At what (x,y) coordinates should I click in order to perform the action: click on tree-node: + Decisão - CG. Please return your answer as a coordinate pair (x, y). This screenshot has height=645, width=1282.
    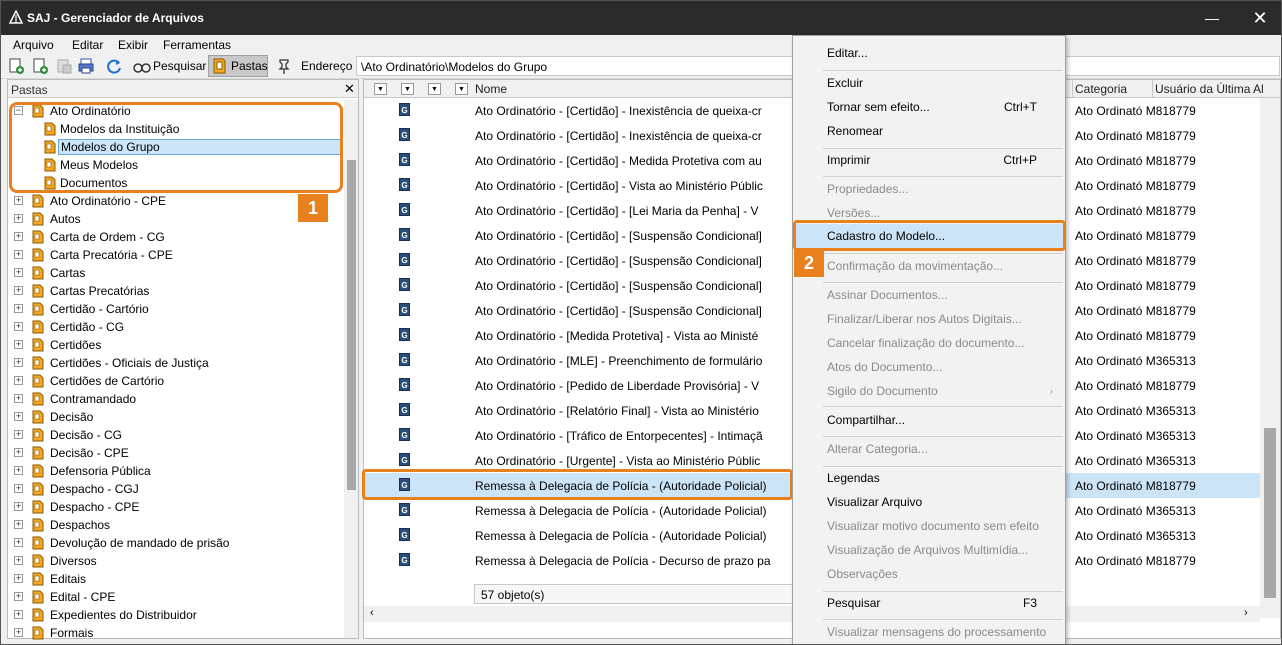
    Looking at the image, I should click on (174, 435).